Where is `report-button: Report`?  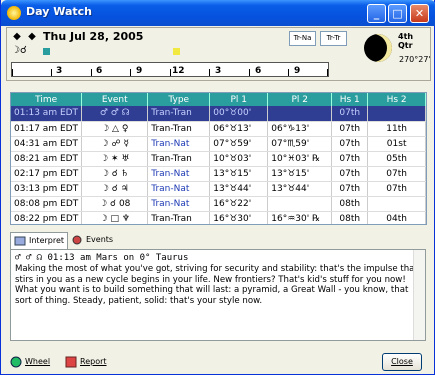
report-button: Report is located at coordinates (86, 362).